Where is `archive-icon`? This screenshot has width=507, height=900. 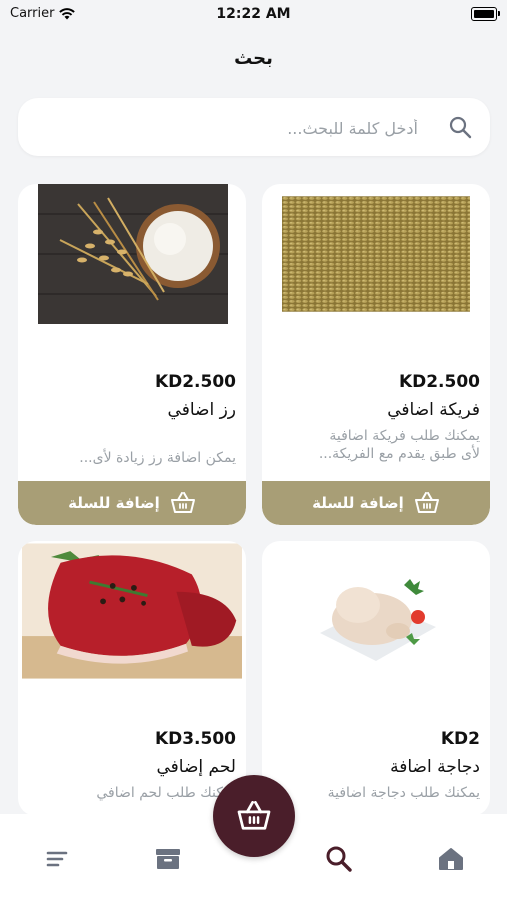
archive-icon is located at coordinates (168, 859).